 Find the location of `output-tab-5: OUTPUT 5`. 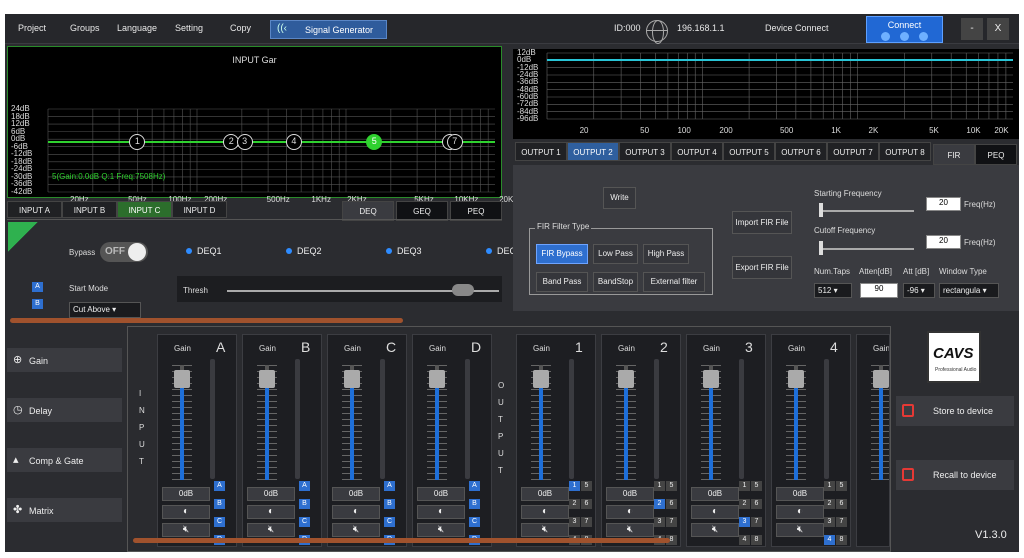

output-tab-5: OUTPUT 5 is located at coordinates (749, 151).